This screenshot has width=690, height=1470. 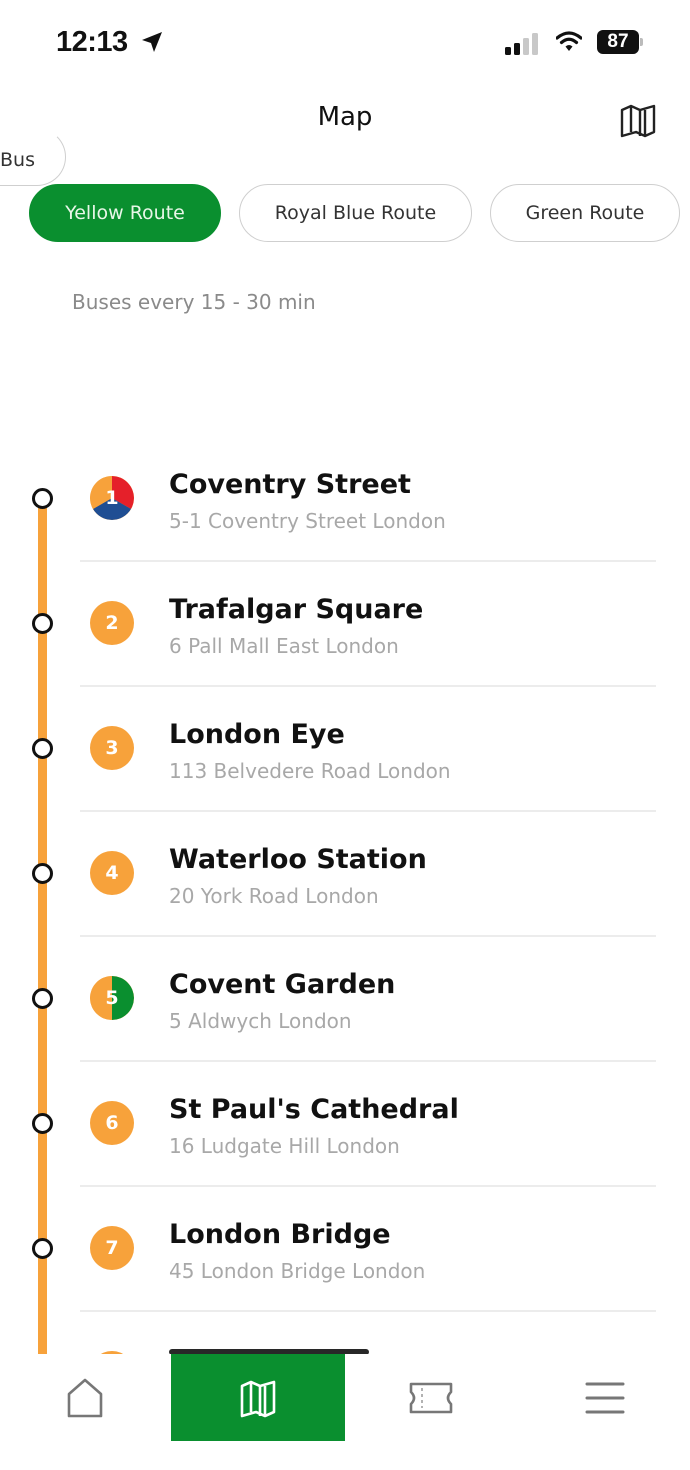 What do you see at coordinates (296, 609) in the screenshot?
I see `stop-name: Trafalgar Square` at bounding box center [296, 609].